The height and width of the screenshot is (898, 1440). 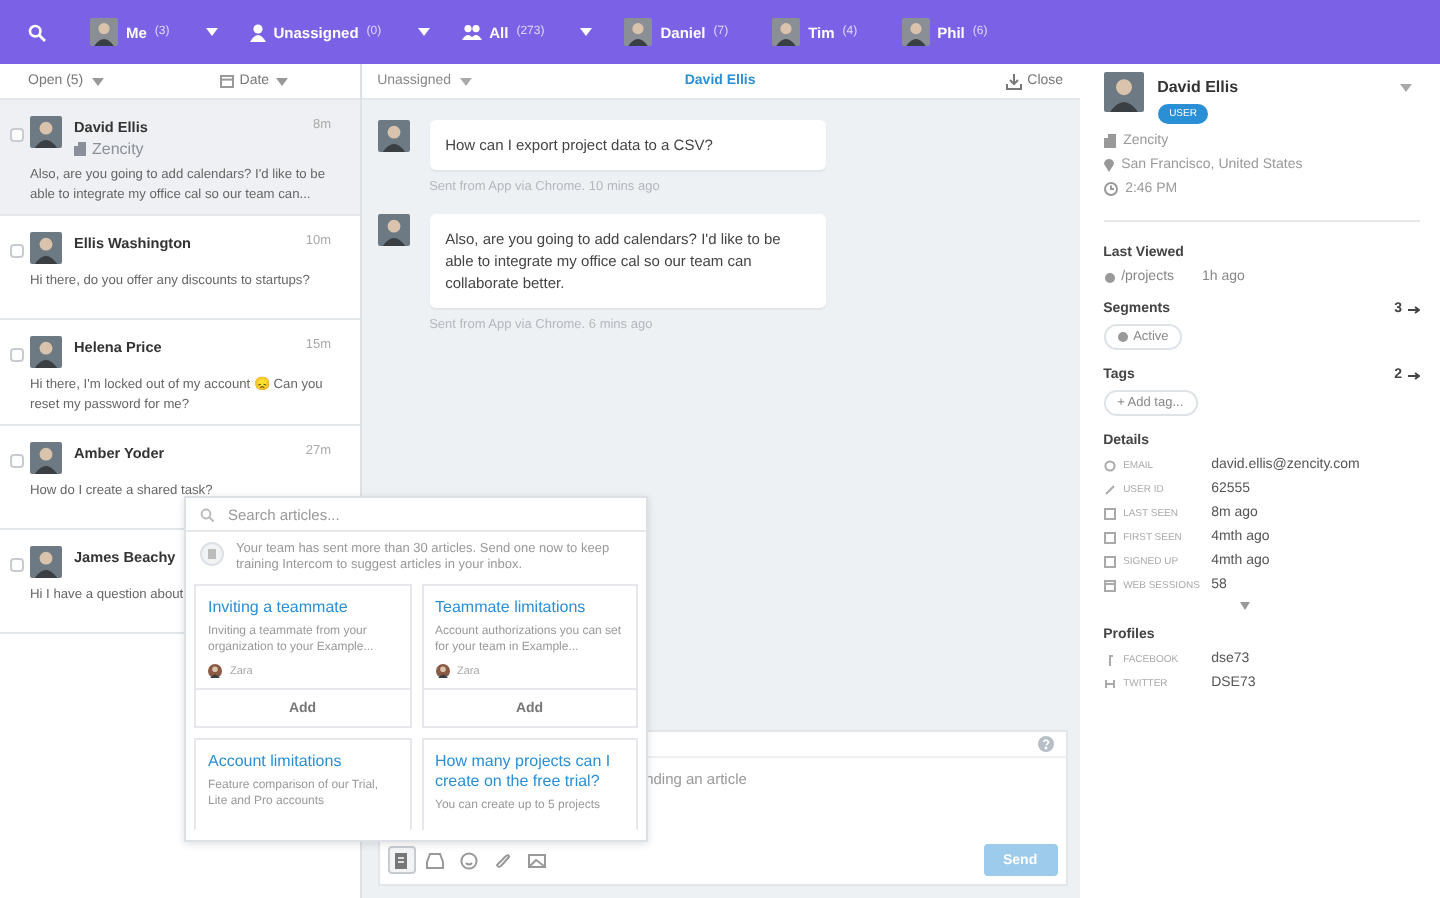 I want to click on user-name: David Ellis, so click(x=1198, y=87).